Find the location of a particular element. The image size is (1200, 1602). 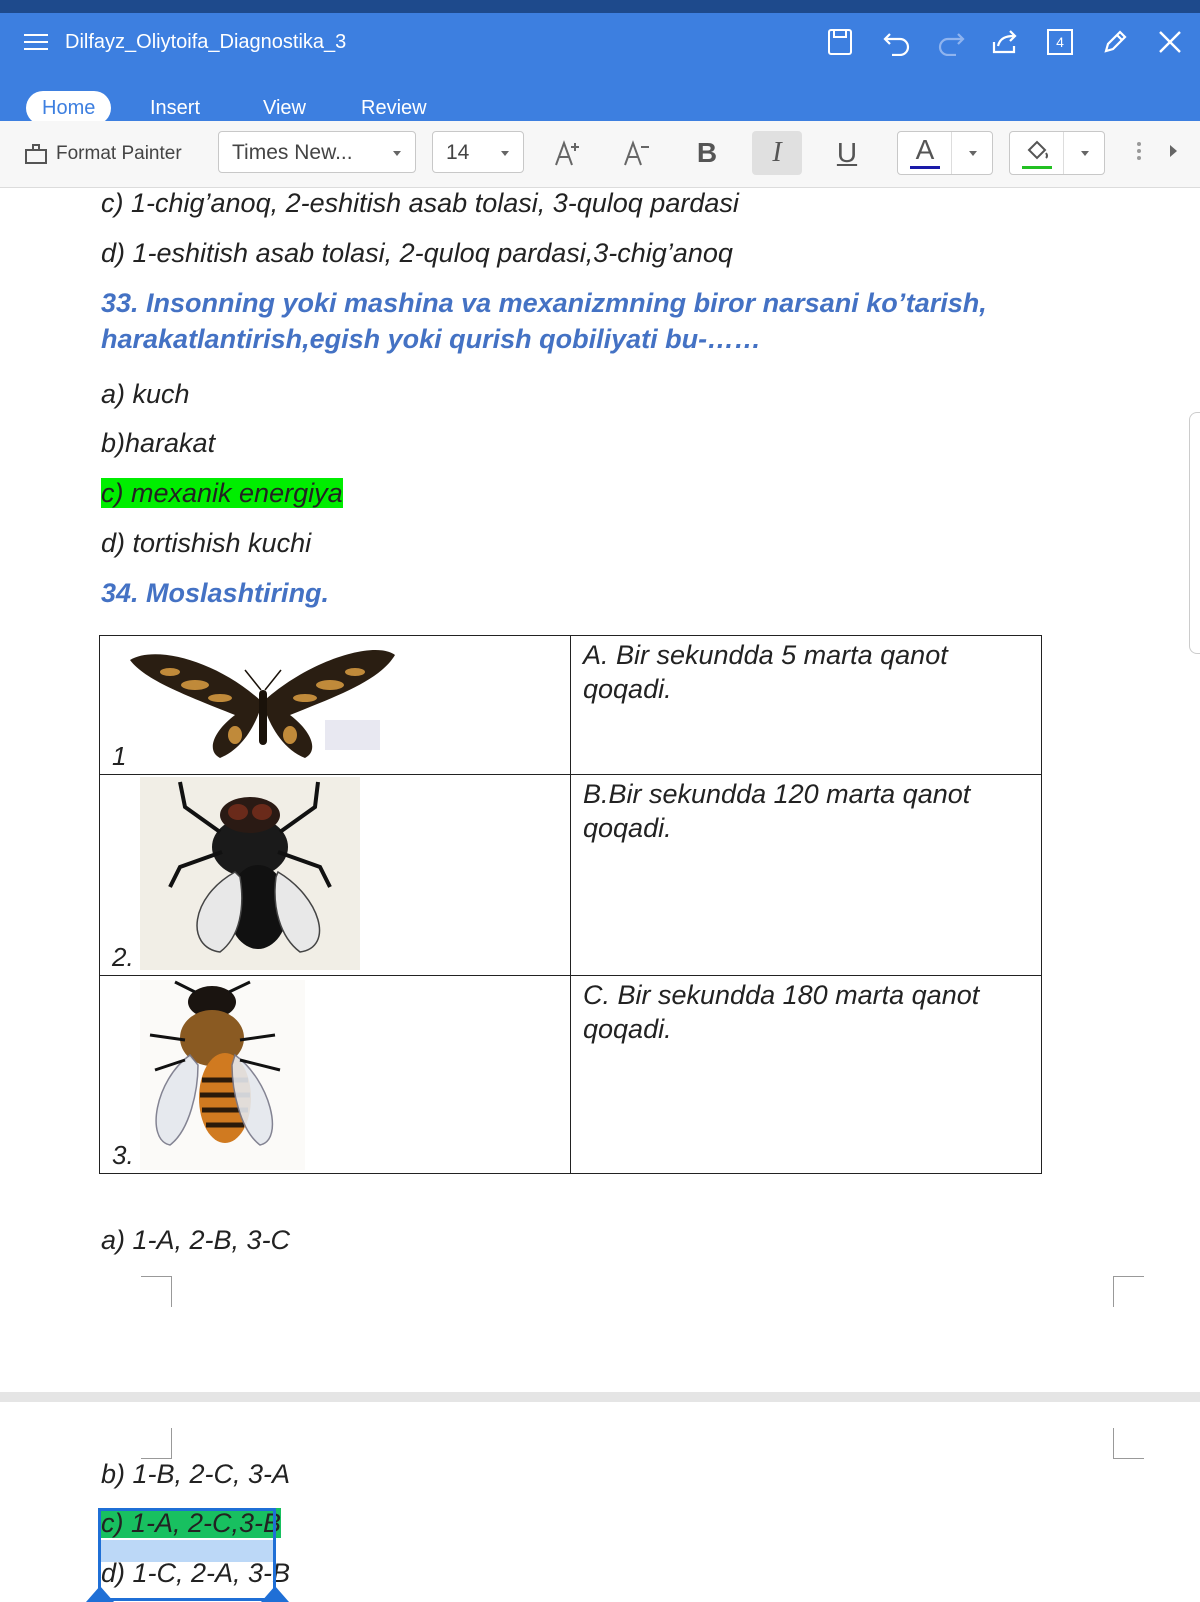

highlighted-answer: c) mexanik energiya is located at coordinates (222, 493).